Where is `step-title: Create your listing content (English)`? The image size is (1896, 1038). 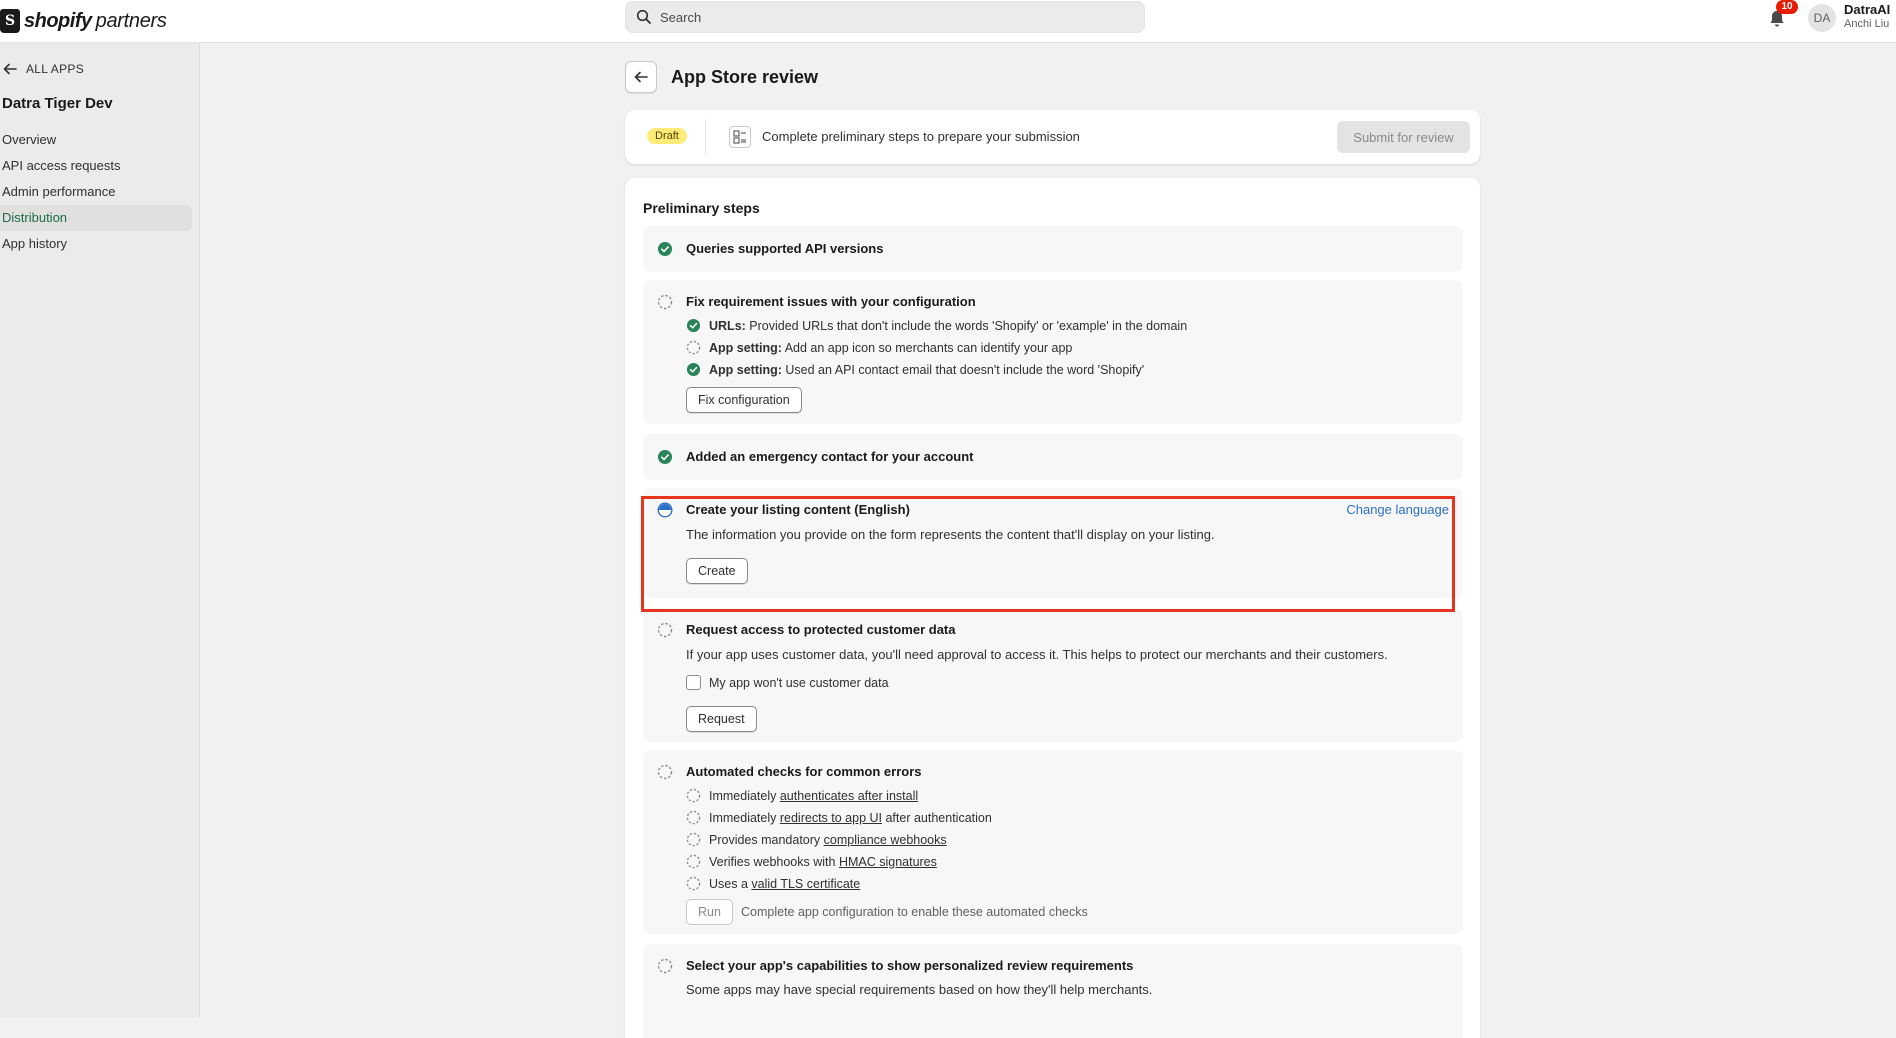 step-title: Create your listing content (English) is located at coordinates (798, 509).